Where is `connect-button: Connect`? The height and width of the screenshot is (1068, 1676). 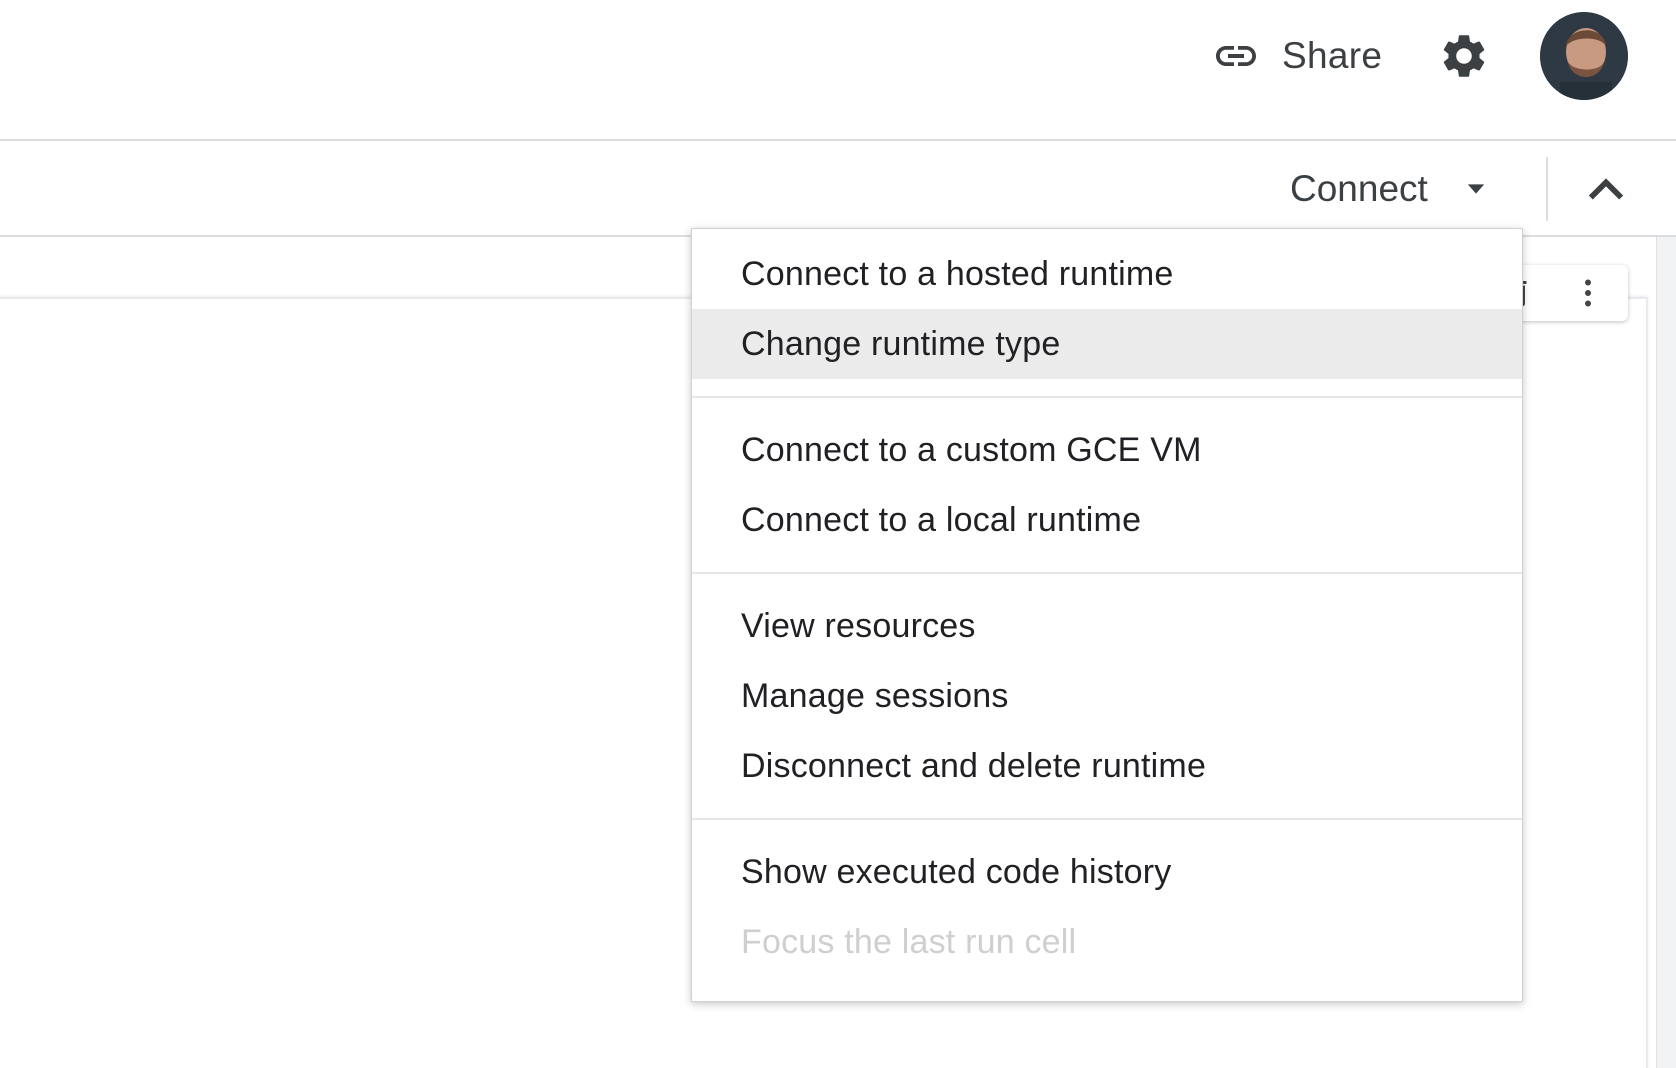
connect-button: Connect is located at coordinates (1390, 189).